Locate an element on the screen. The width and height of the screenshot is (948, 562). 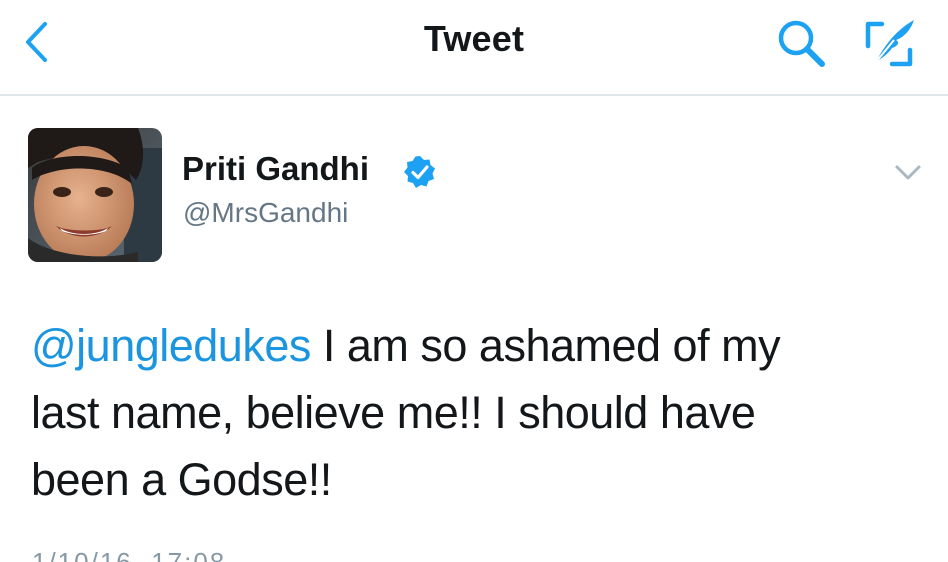
search-button is located at coordinates (802, 44).